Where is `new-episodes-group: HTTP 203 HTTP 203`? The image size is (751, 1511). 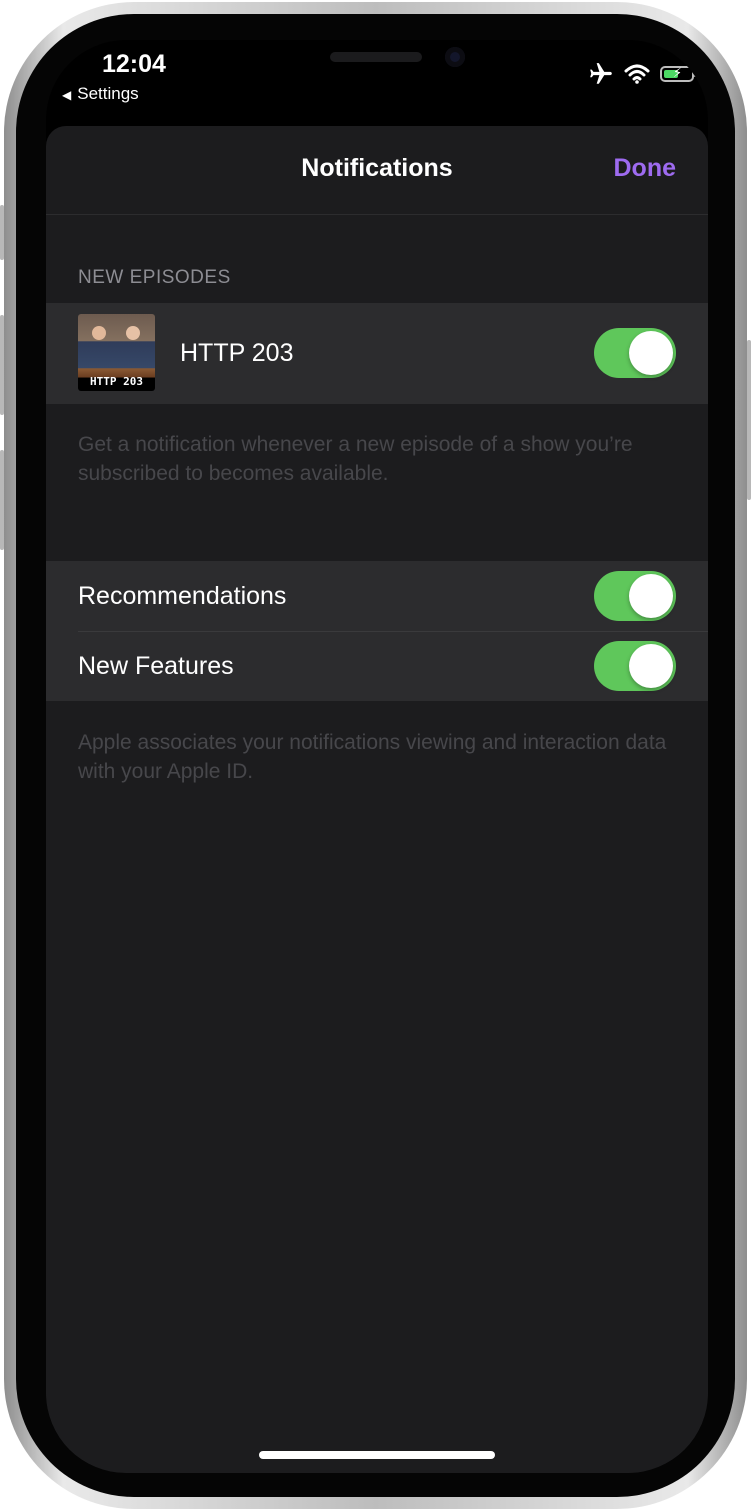
new-episodes-group: HTTP 203 HTTP 203 is located at coordinates (377, 353).